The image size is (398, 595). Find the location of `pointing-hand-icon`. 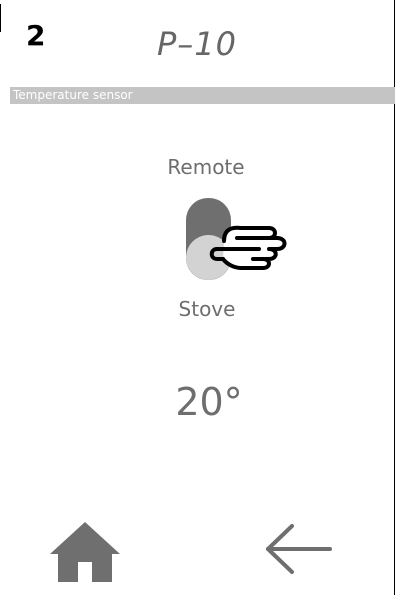

pointing-hand-icon is located at coordinates (248, 247).